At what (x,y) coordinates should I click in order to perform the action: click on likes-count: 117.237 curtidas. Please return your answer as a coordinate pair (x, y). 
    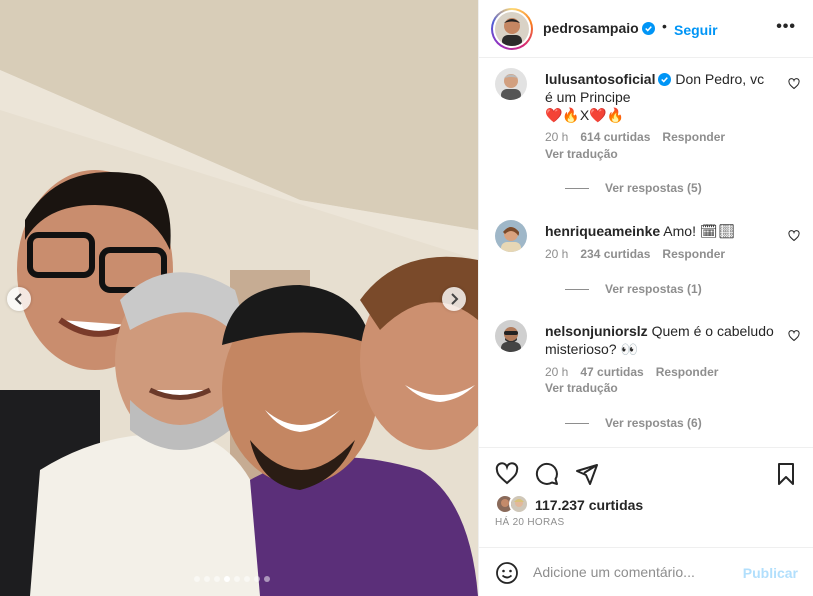
    Looking at the image, I should click on (589, 505).